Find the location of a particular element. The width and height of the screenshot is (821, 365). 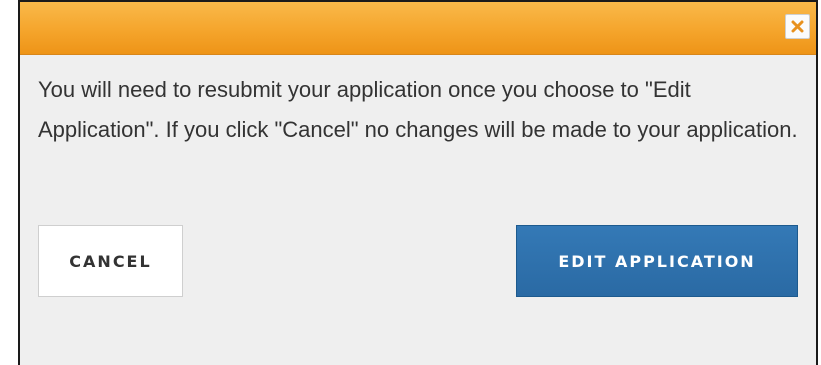

edit-application-button-label: EDIT APPLICATION is located at coordinates (657, 261).